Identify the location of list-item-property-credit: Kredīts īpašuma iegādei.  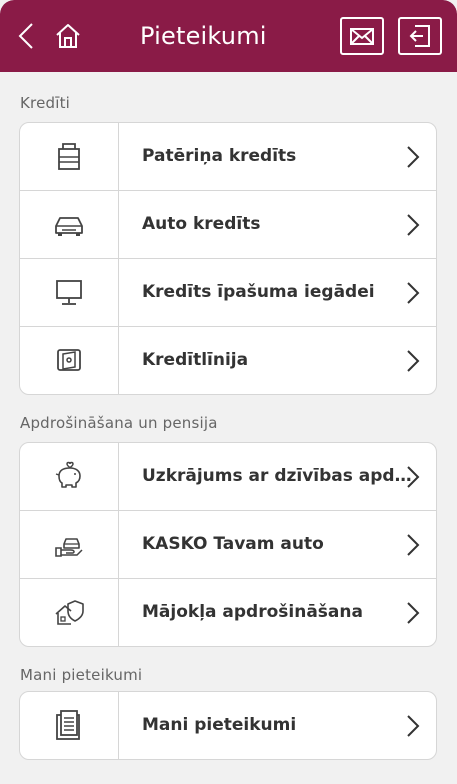
(228, 293).